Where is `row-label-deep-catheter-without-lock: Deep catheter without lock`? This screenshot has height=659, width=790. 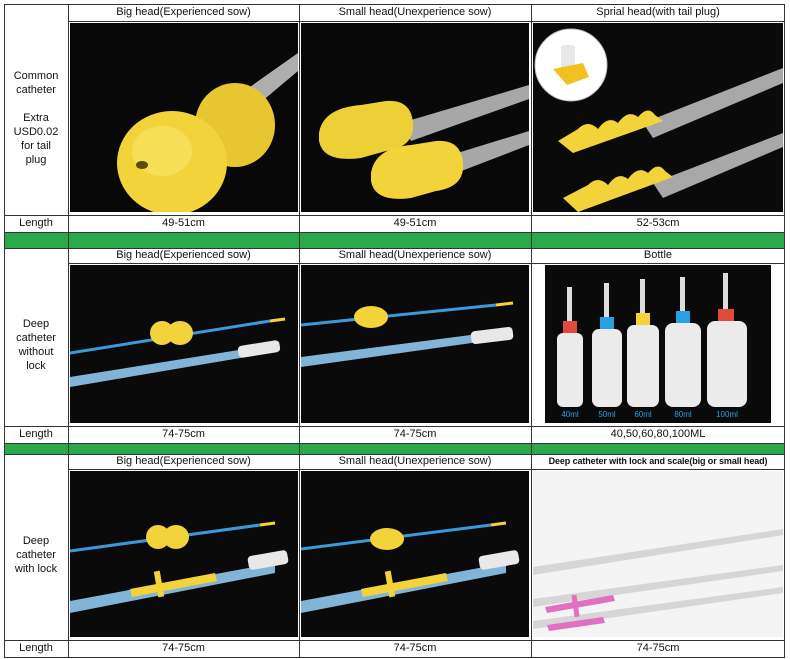
row-label-deep-catheter-without-lock: Deep catheter without lock is located at coordinates (36, 344).